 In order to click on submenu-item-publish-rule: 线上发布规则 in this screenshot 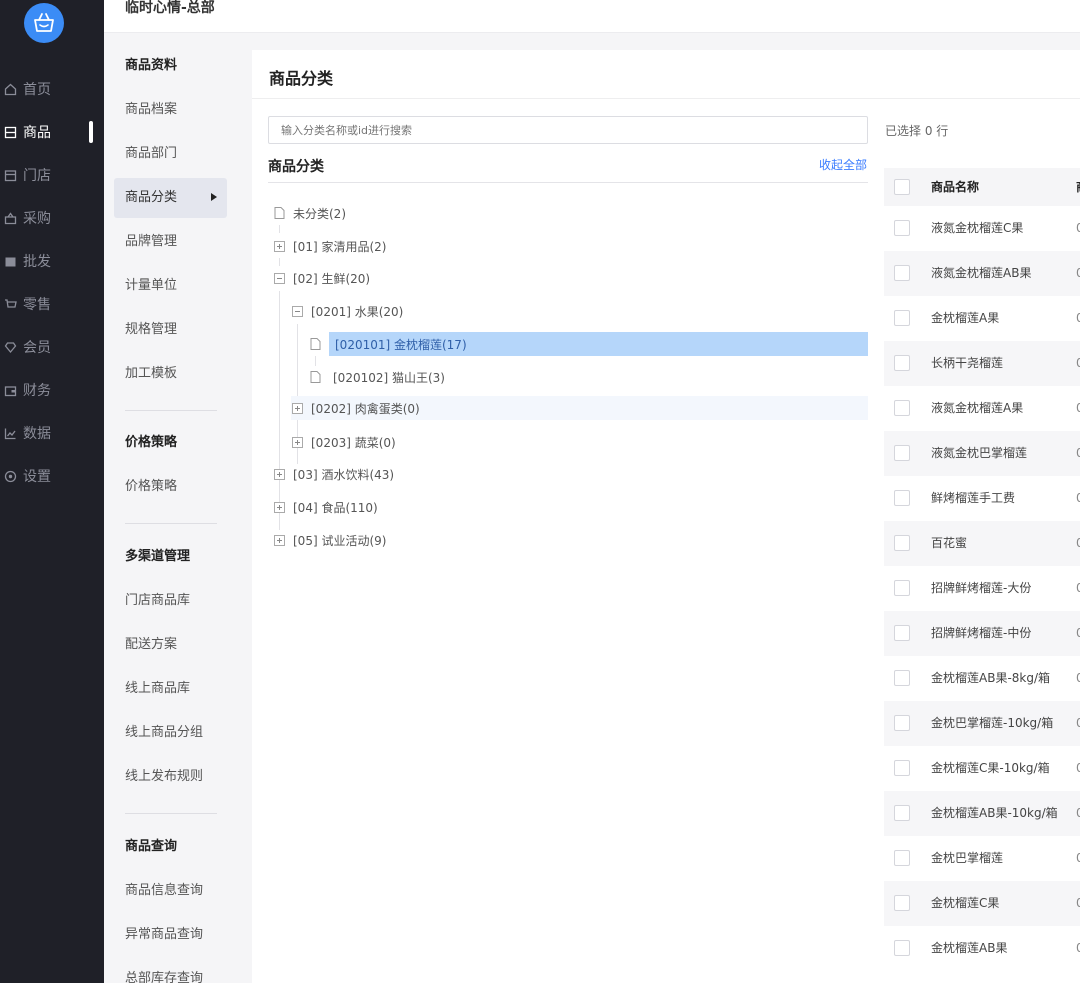, I will do `click(170, 777)`.